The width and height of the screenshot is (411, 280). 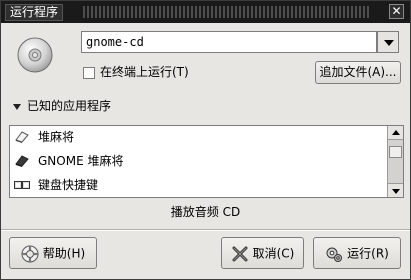 I want to click on lifebuoy-icon, so click(x=30, y=253).